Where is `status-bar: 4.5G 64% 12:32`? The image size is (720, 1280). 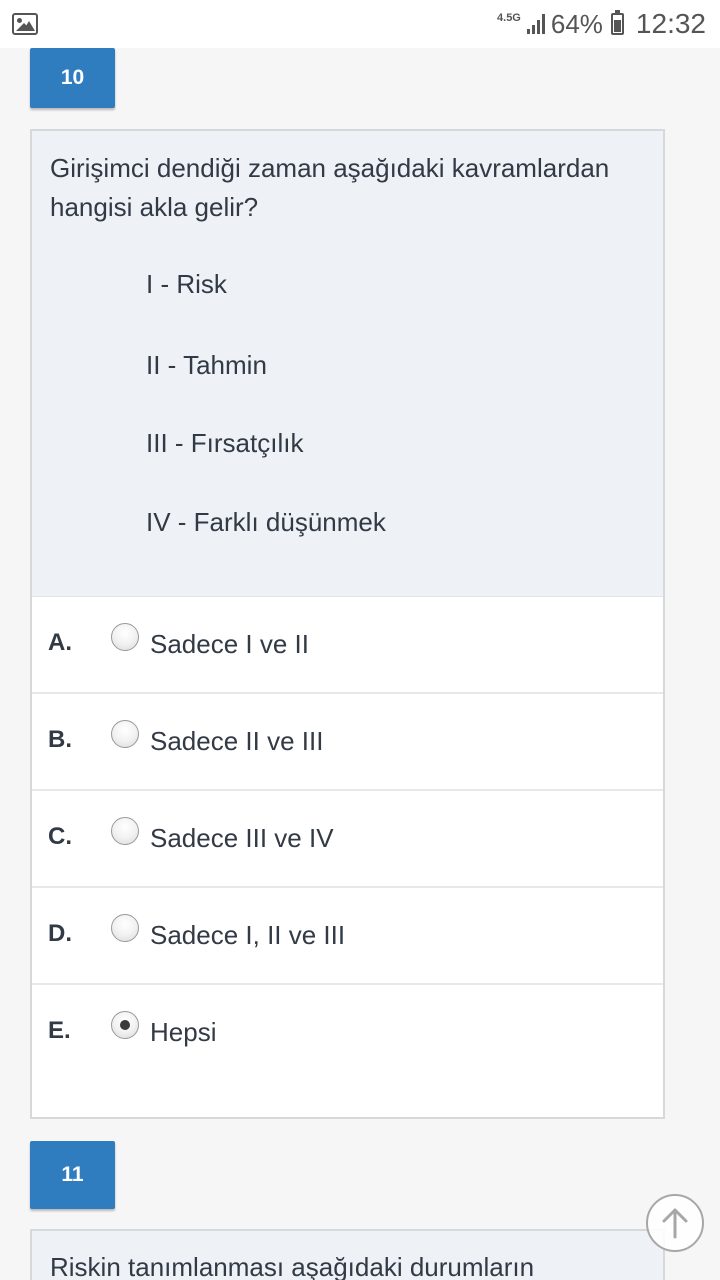 status-bar: 4.5G 64% 12:32 is located at coordinates (360, 24).